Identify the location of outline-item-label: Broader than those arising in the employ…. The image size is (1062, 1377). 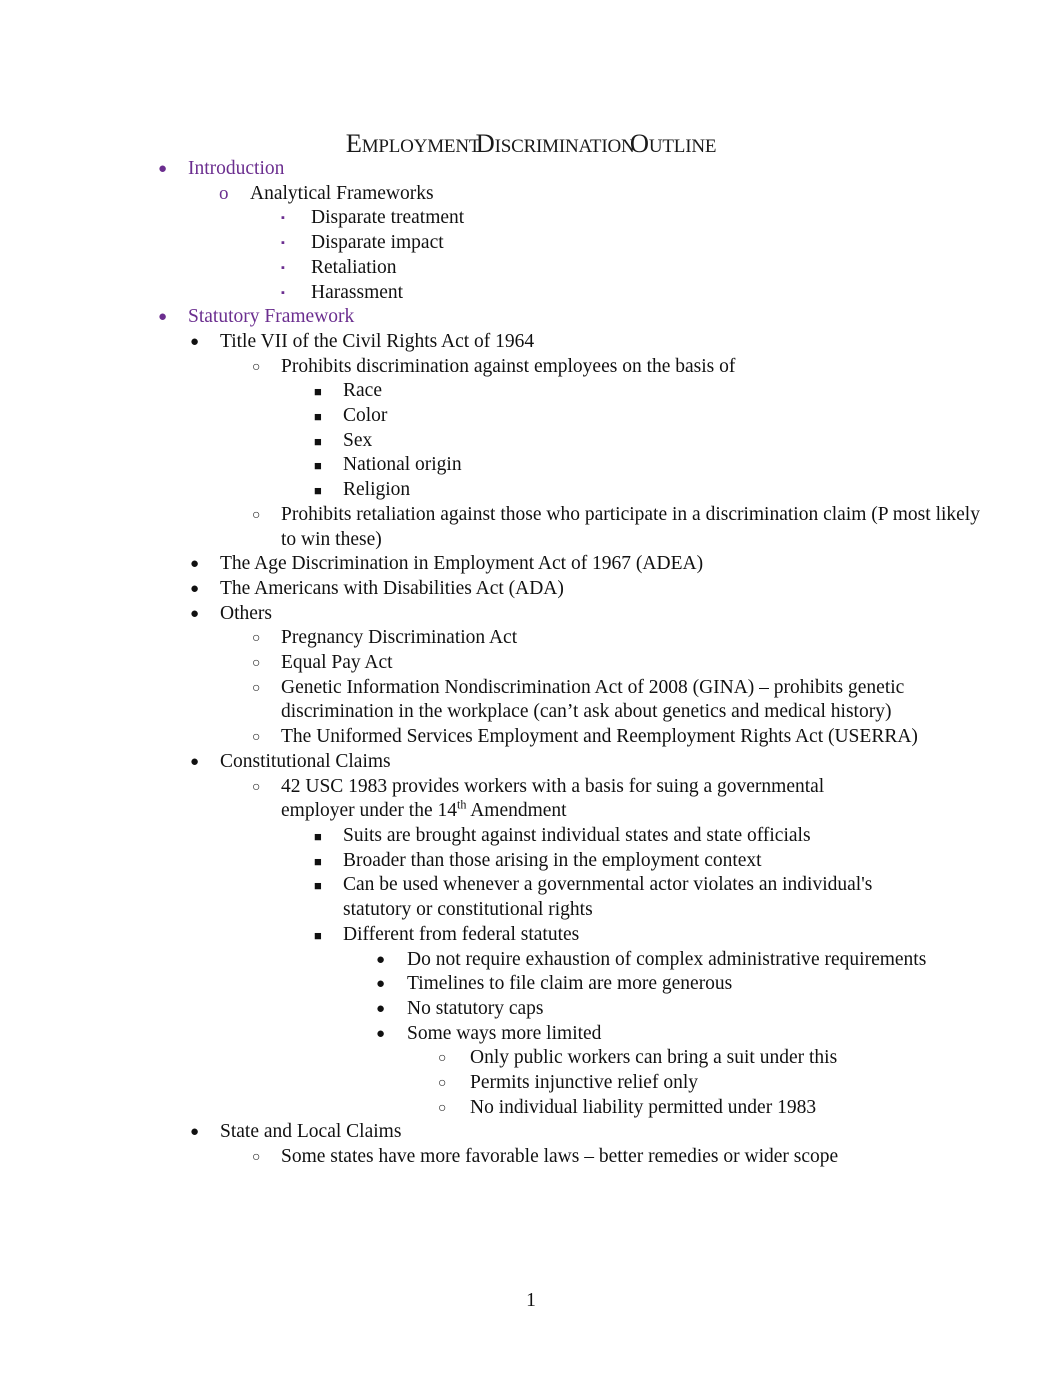
(552, 860).